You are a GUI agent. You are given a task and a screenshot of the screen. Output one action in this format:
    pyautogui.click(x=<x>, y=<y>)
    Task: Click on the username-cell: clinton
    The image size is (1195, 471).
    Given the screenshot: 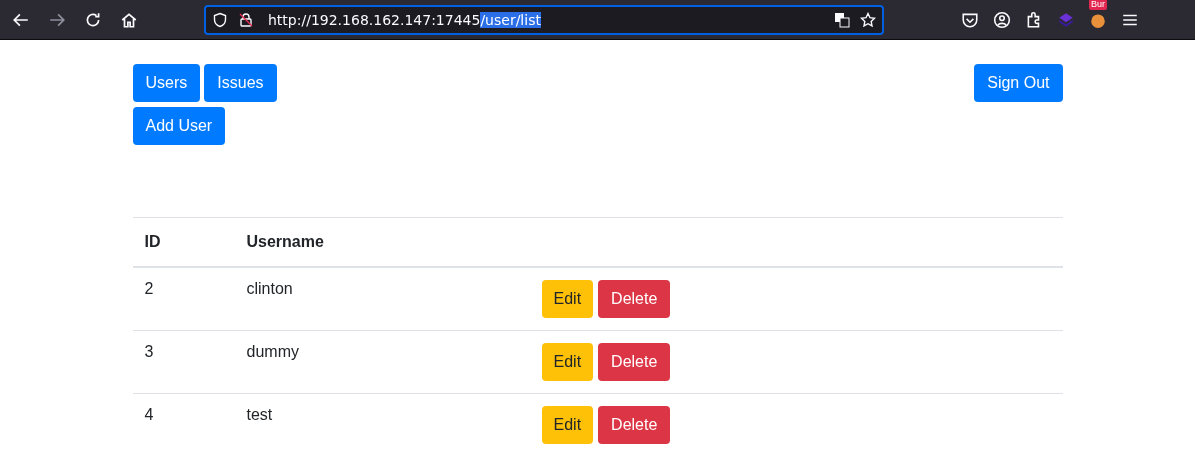 What is the action you would take?
    pyautogui.click(x=269, y=288)
    